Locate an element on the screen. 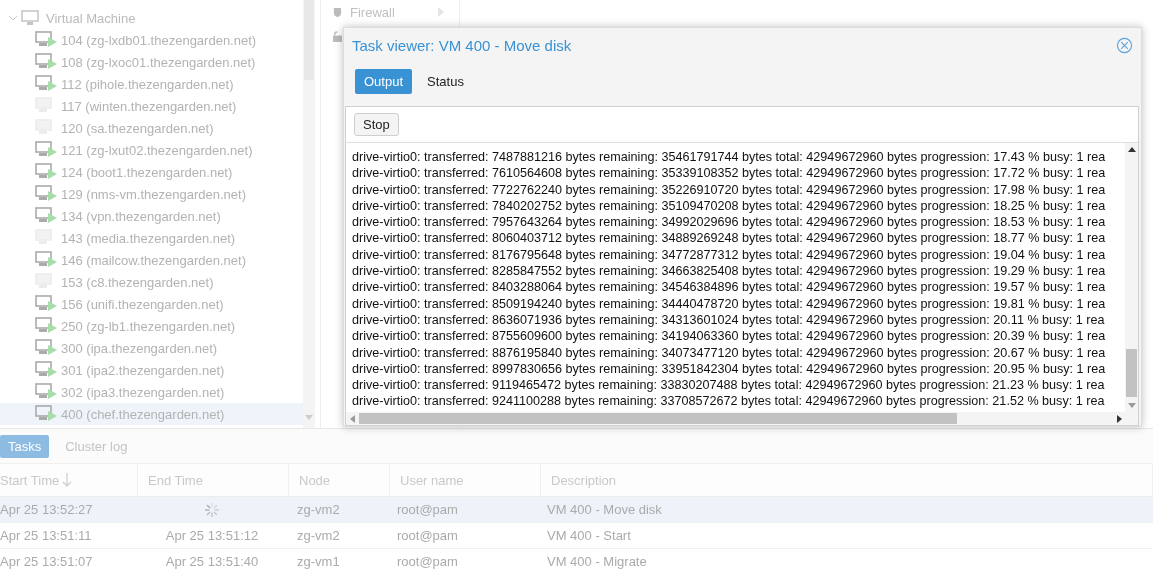  tab: Status is located at coordinates (445, 81).